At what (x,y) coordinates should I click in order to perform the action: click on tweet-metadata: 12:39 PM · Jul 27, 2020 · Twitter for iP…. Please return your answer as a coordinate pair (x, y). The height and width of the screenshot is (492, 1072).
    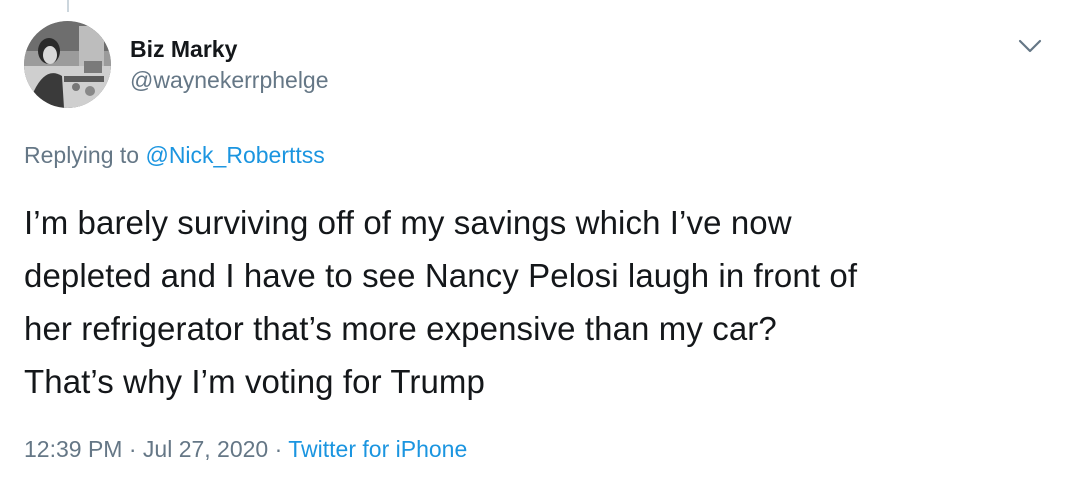
    Looking at the image, I should click on (245, 449).